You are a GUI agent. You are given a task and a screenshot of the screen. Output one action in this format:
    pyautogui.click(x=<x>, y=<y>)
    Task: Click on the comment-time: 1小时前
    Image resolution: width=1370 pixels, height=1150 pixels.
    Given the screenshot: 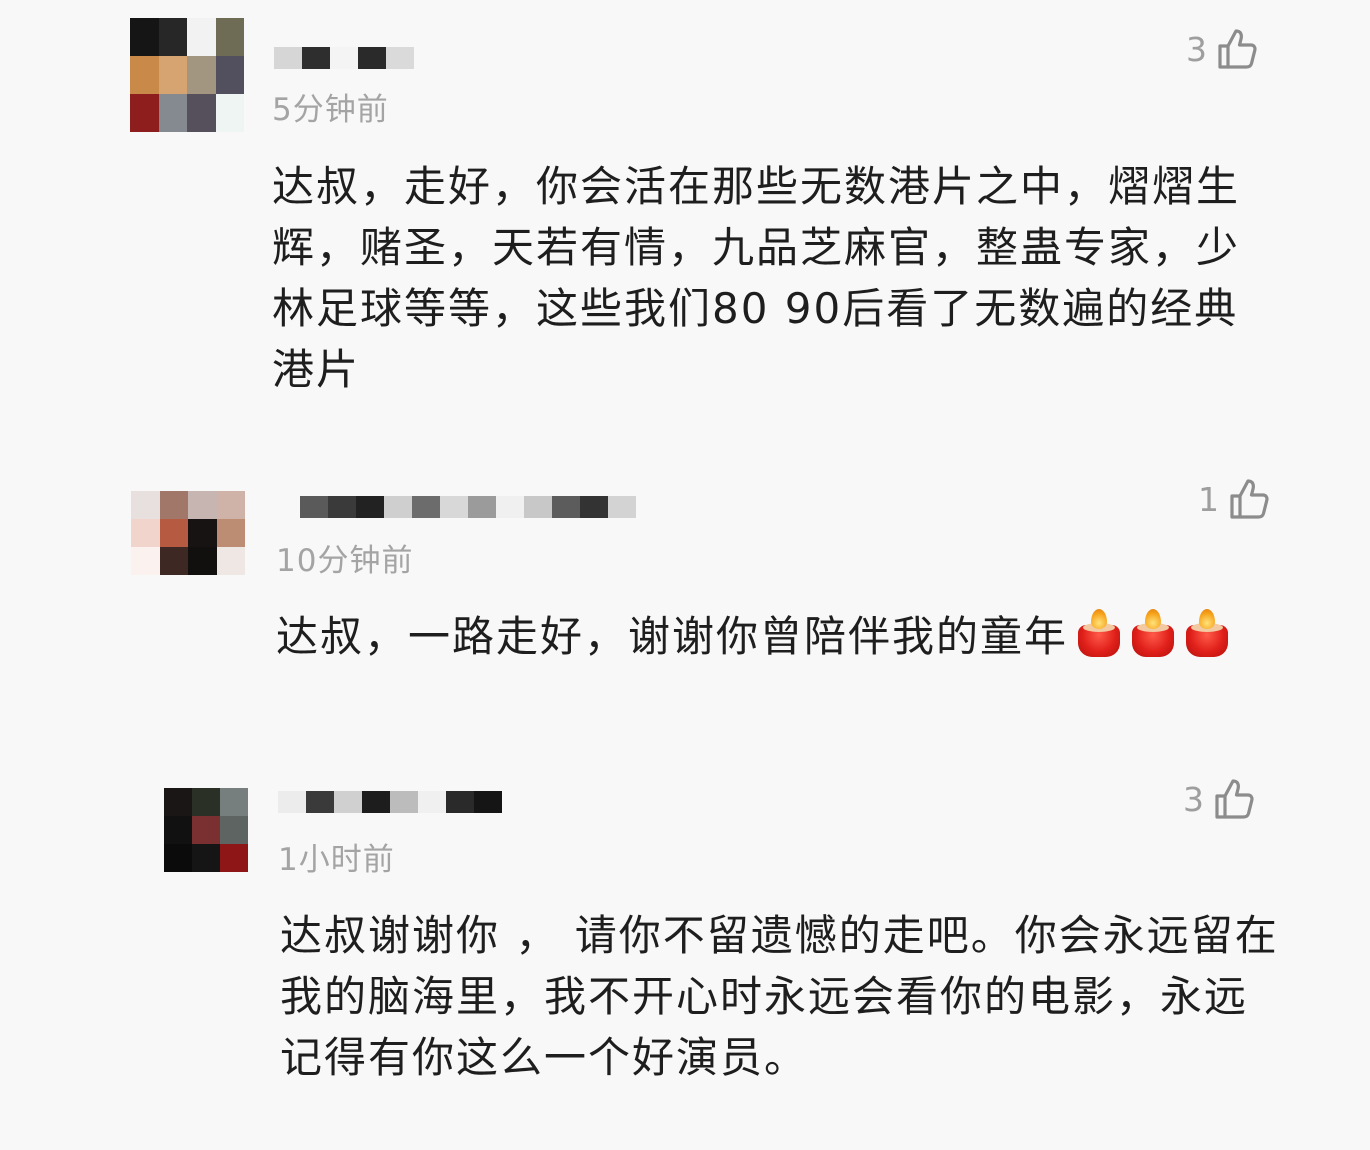 What is the action you would take?
    pyautogui.click(x=336, y=860)
    